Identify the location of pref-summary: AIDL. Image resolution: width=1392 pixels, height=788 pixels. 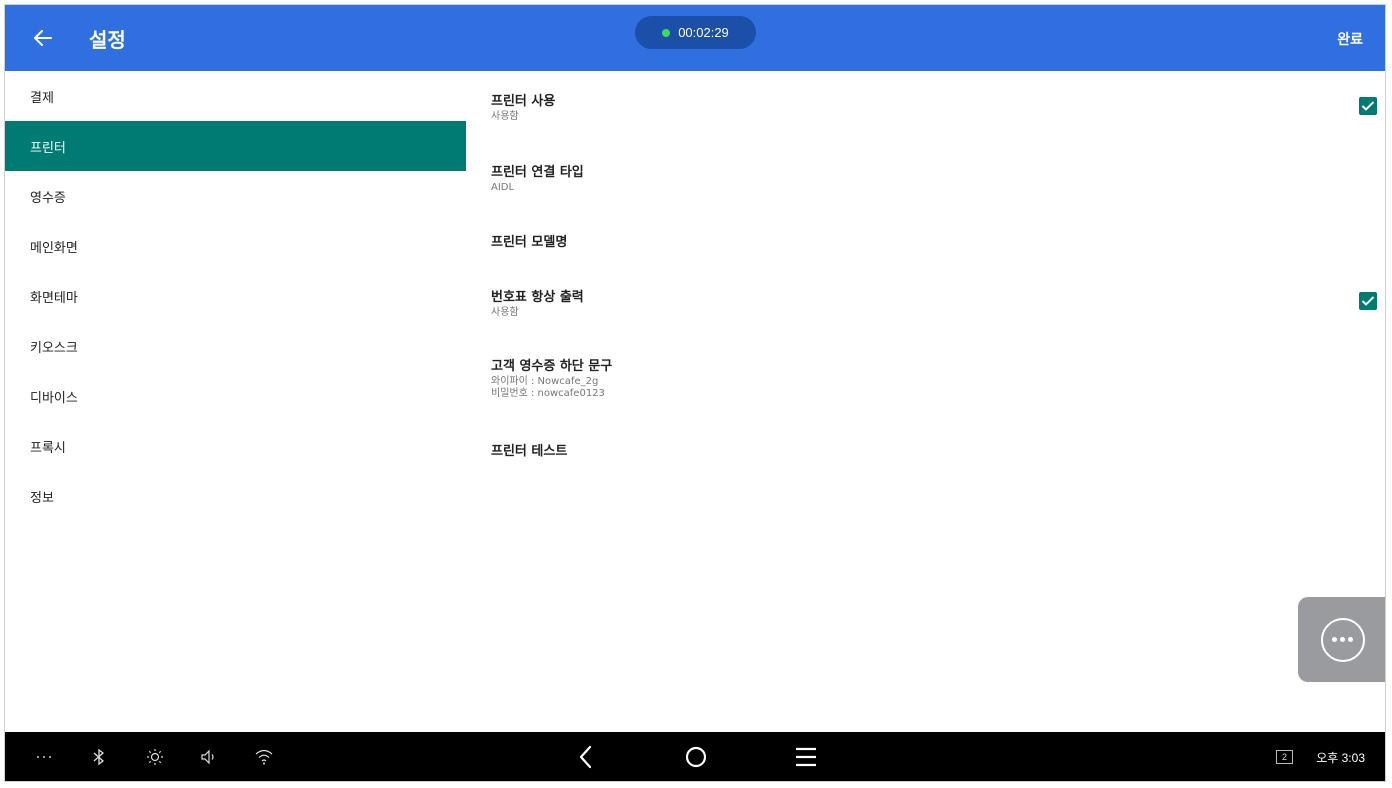
(503, 187).